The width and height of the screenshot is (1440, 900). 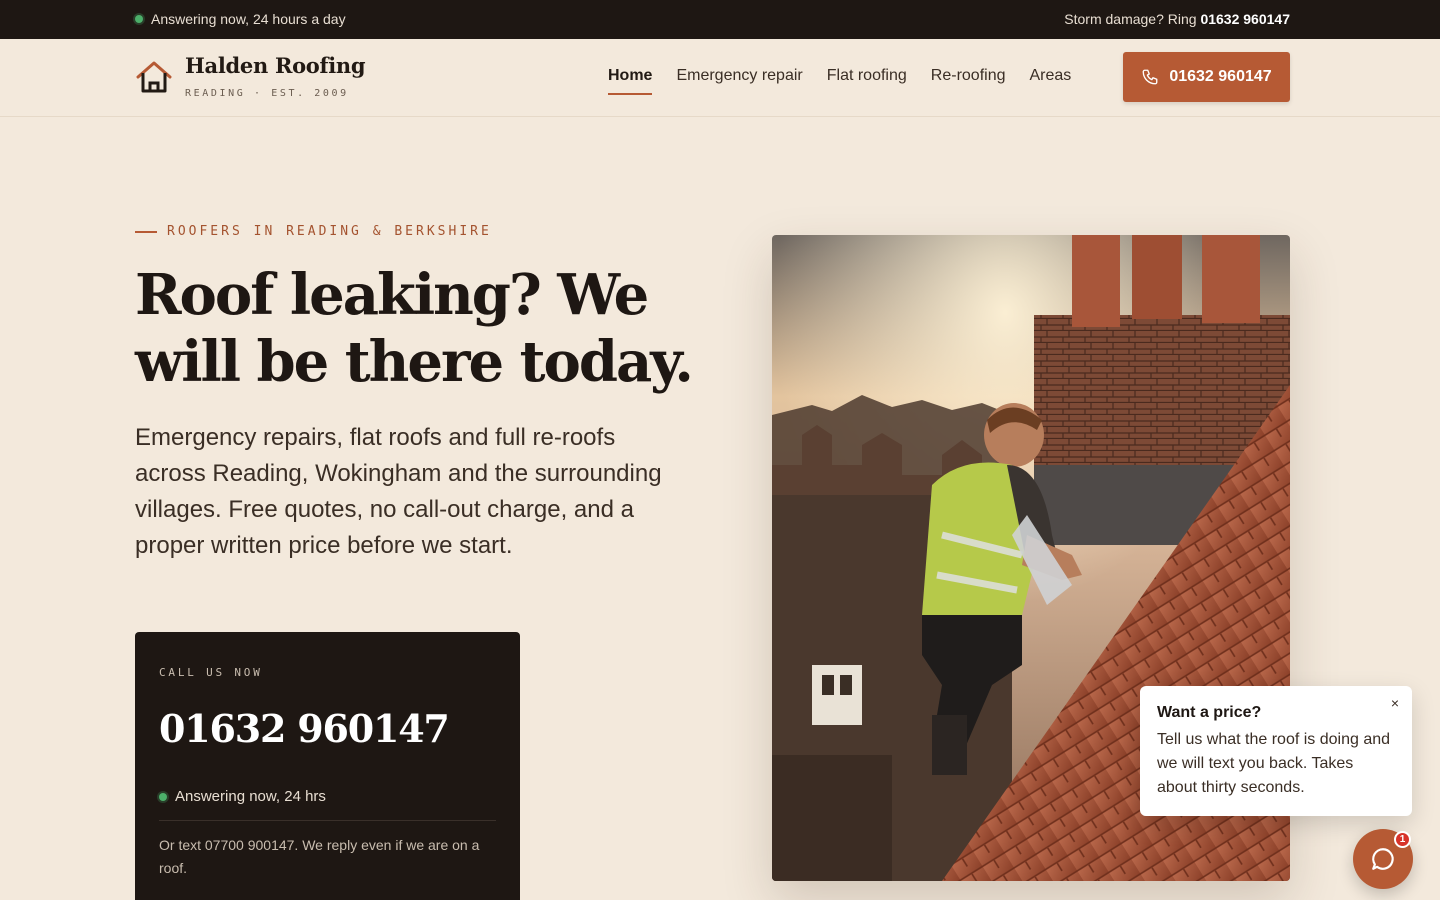 I want to click on close-icon: ×, so click(x=1395, y=703).